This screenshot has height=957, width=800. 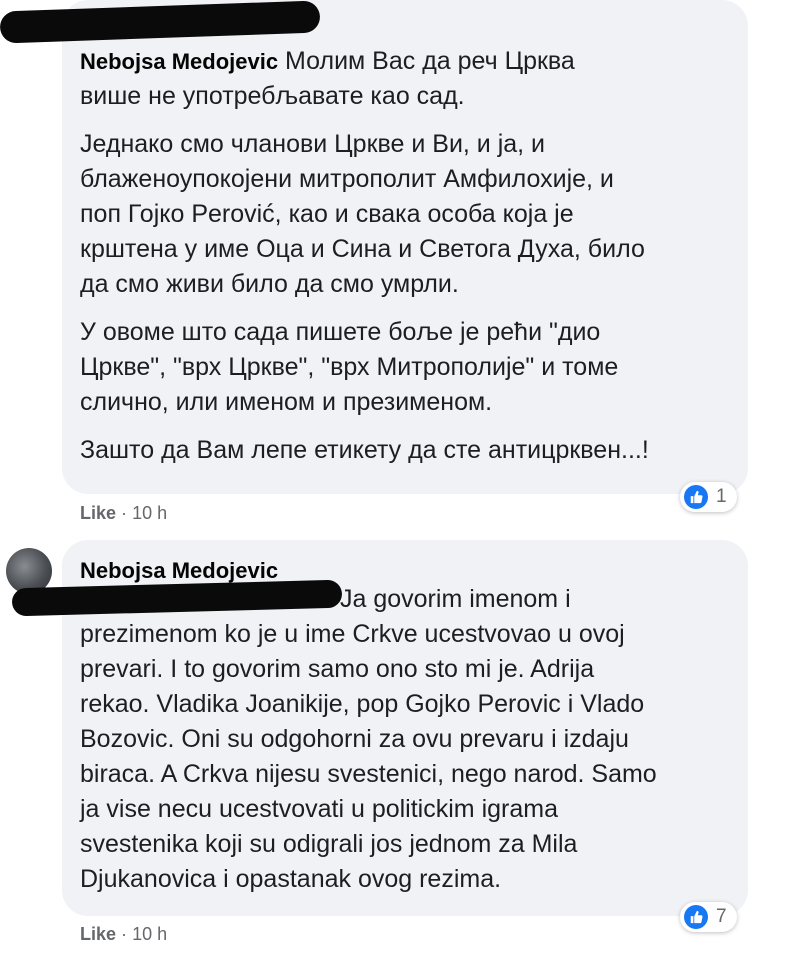 I want to click on comment-1-meta: Like · 10 h, so click(x=124, y=513).